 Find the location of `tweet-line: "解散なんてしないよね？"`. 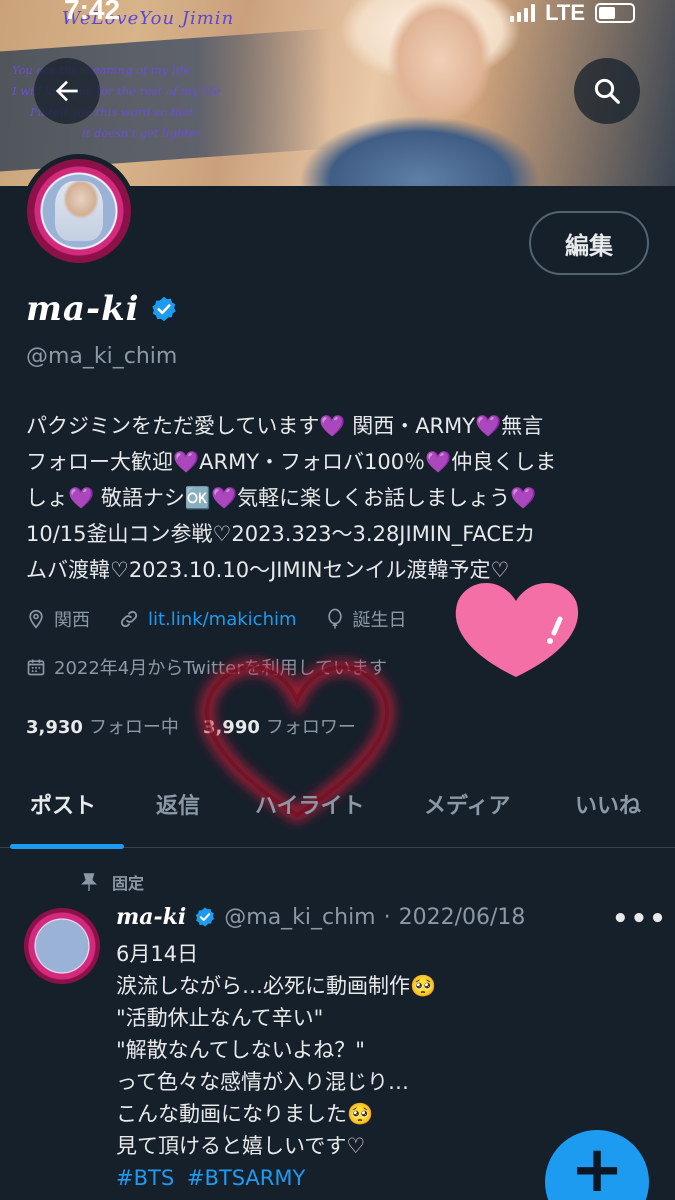

tweet-line: "解散なんてしないよね？" is located at coordinates (240, 1050).